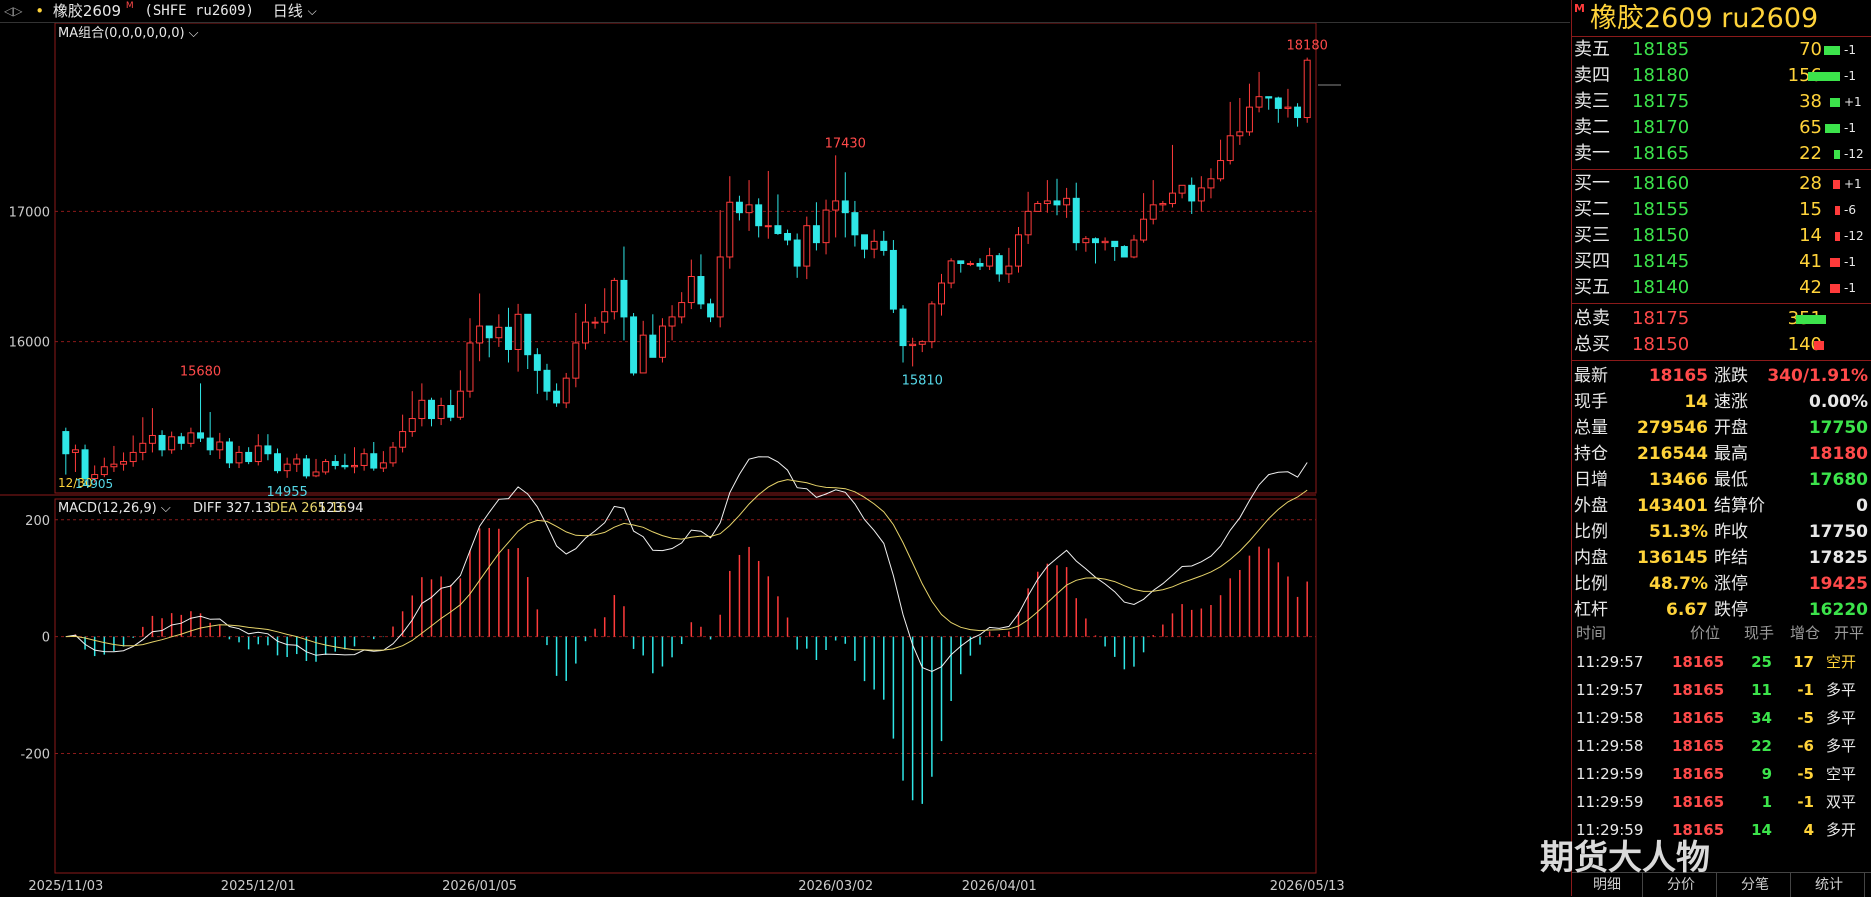  I want to click on tick-row: 11:29:58 18165 34 -5 多平, so click(1721, 718).